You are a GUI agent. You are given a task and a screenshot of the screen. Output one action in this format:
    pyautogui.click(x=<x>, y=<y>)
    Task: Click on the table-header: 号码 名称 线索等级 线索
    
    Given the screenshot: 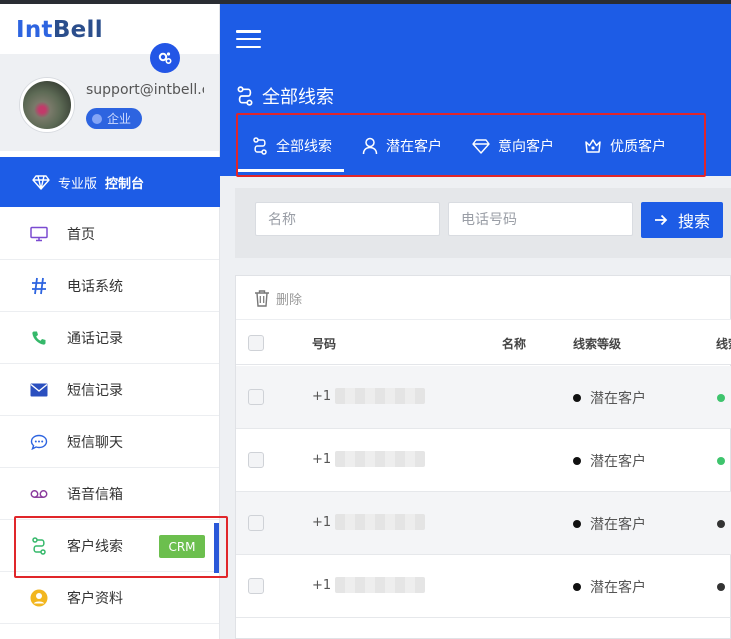 What is the action you would take?
    pyautogui.click(x=483, y=342)
    